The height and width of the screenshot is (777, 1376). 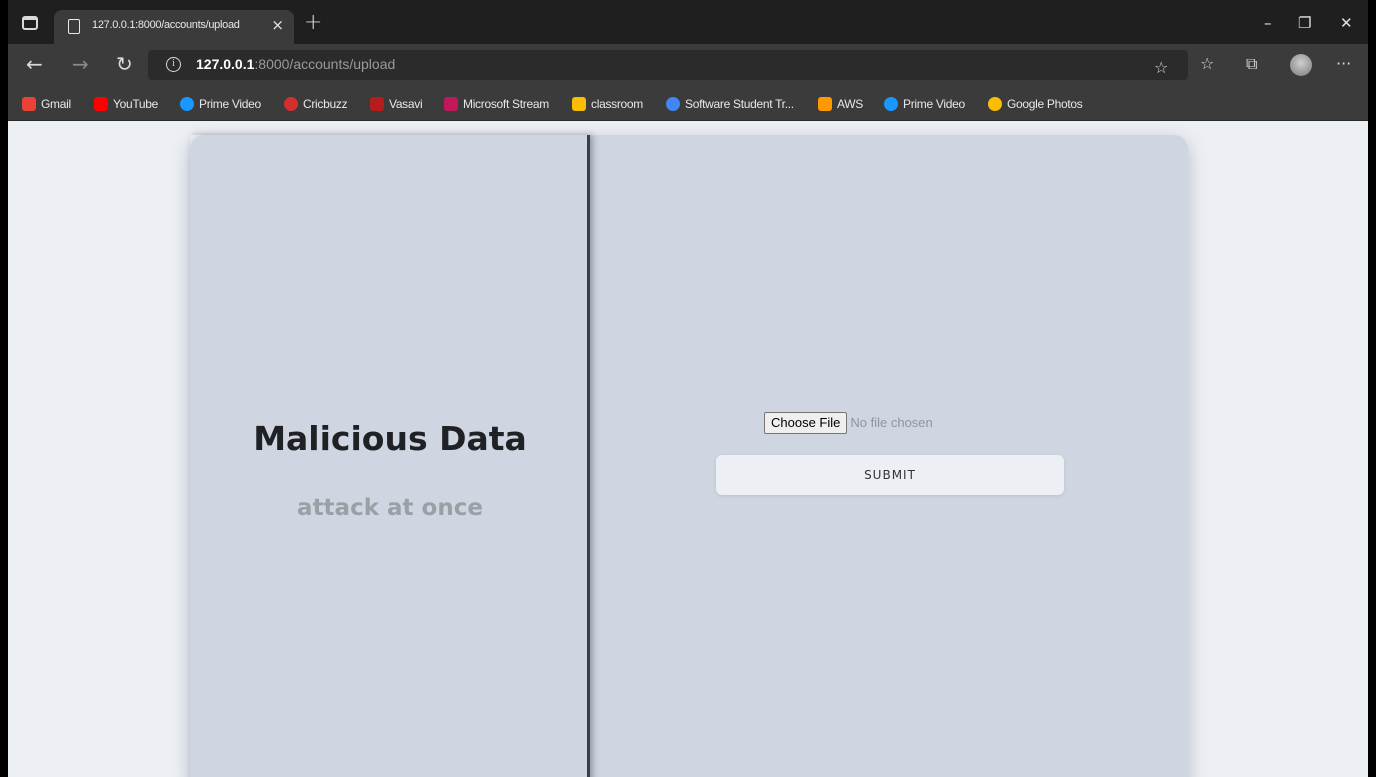 I want to click on active-tab: 127.0.0.1:8000/accounts/upload ×, so click(x=174, y=27).